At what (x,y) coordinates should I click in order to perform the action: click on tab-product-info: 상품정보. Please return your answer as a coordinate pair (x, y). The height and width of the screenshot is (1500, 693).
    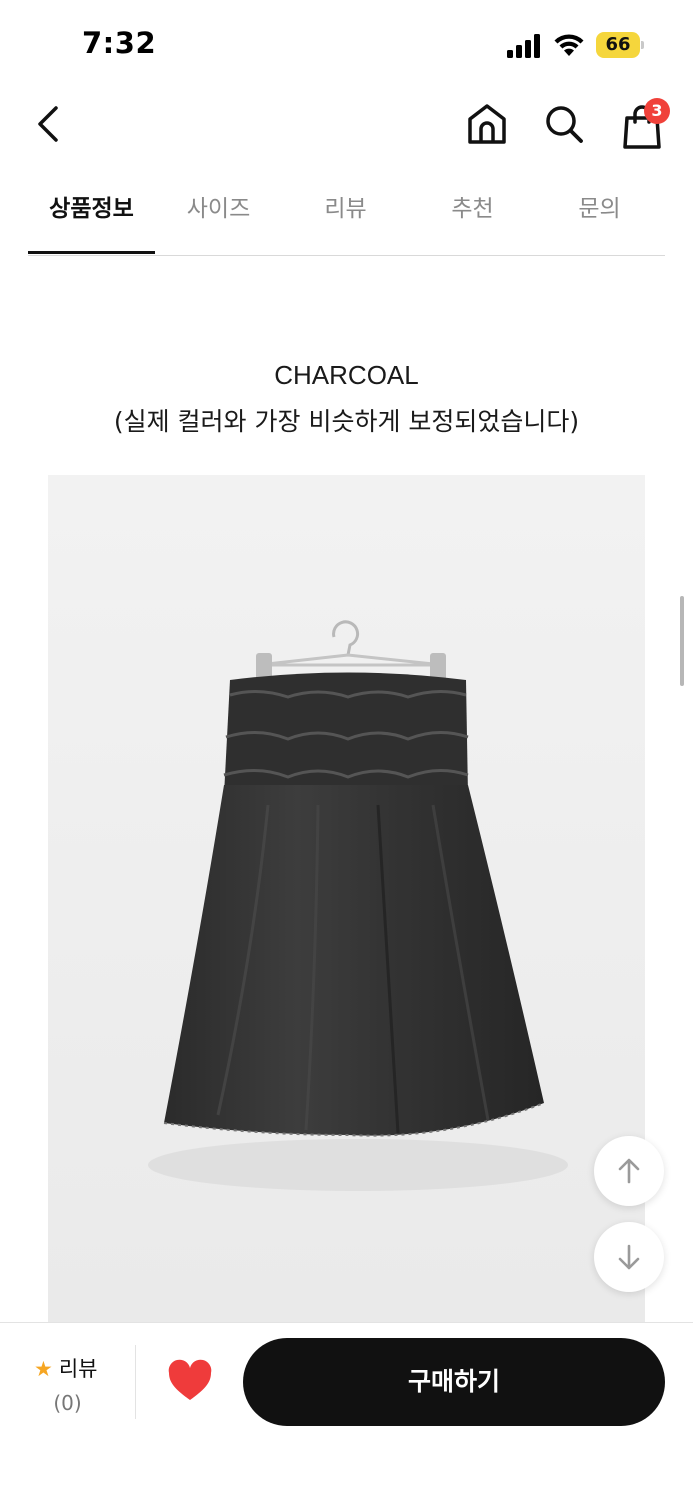
    Looking at the image, I should click on (91, 217).